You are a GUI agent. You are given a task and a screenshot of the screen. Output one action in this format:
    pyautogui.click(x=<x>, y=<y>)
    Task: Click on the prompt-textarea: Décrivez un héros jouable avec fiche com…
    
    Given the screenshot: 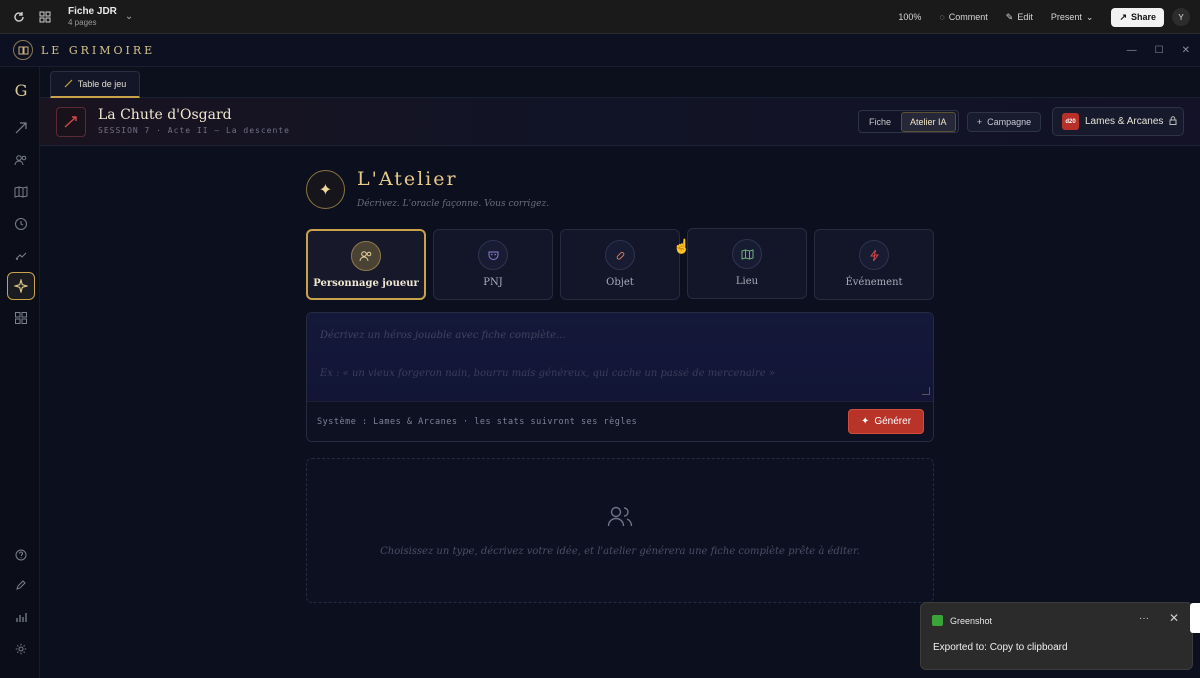 What is the action you would take?
    pyautogui.click(x=620, y=357)
    